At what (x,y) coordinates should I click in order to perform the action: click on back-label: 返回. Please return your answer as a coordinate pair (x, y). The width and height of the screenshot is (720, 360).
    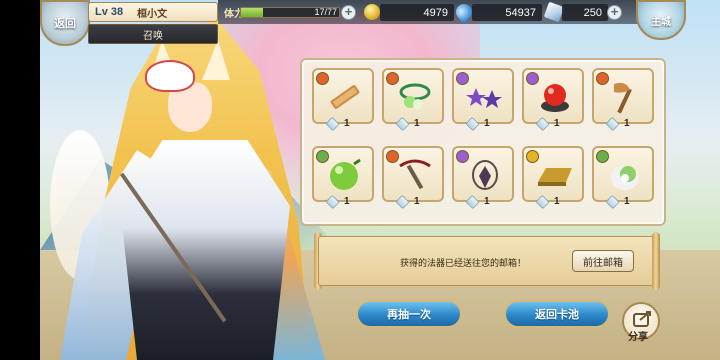
    Looking at the image, I should click on (65, 24).